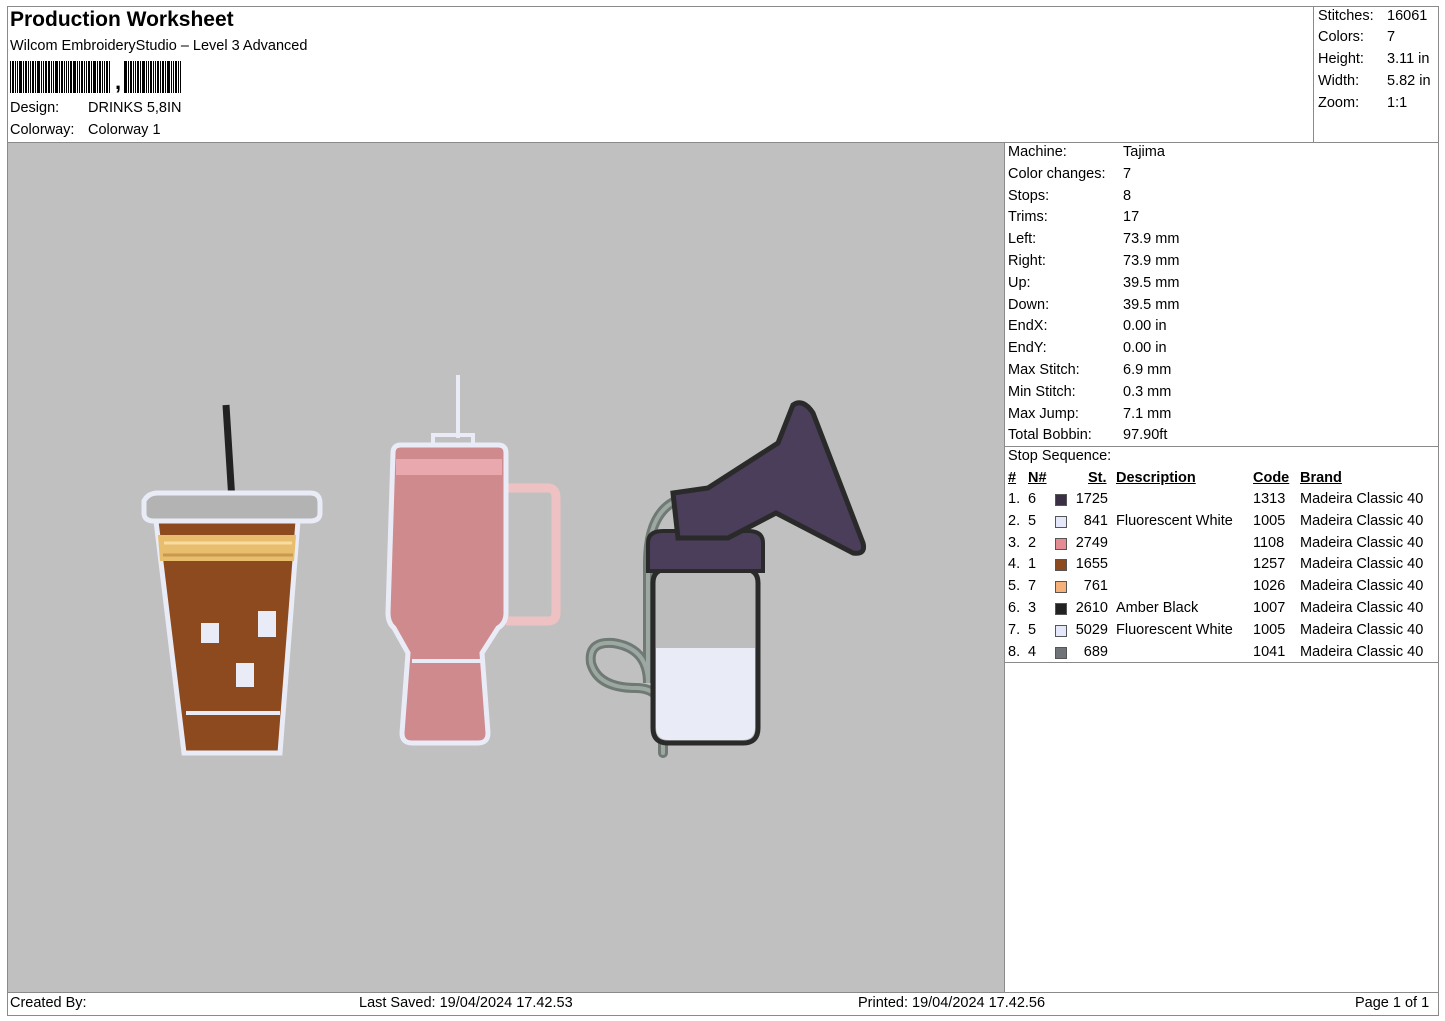 The height and width of the screenshot is (1021, 1445). I want to click on machine-label: Right:, so click(1027, 261).